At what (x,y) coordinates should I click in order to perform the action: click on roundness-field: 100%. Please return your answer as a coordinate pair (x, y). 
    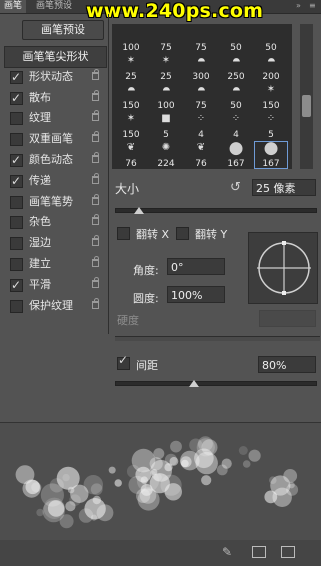
    Looking at the image, I should click on (196, 294).